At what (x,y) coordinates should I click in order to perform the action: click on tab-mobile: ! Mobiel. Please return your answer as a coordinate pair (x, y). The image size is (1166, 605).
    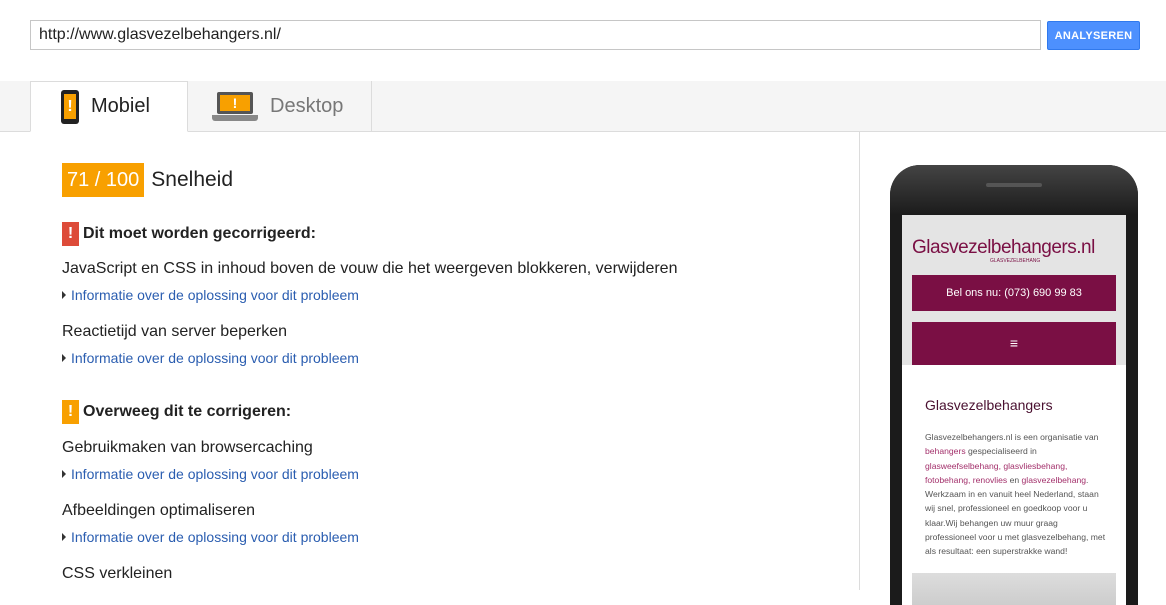
    Looking at the image, I should click on (109, 106).